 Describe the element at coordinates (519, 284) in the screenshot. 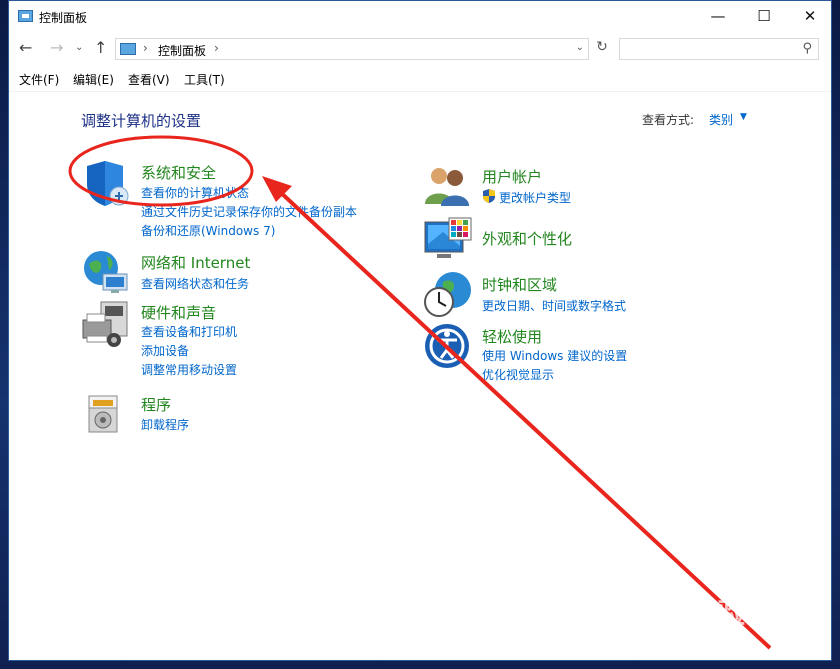

I see `category-title: 时钟和区域` at that location.